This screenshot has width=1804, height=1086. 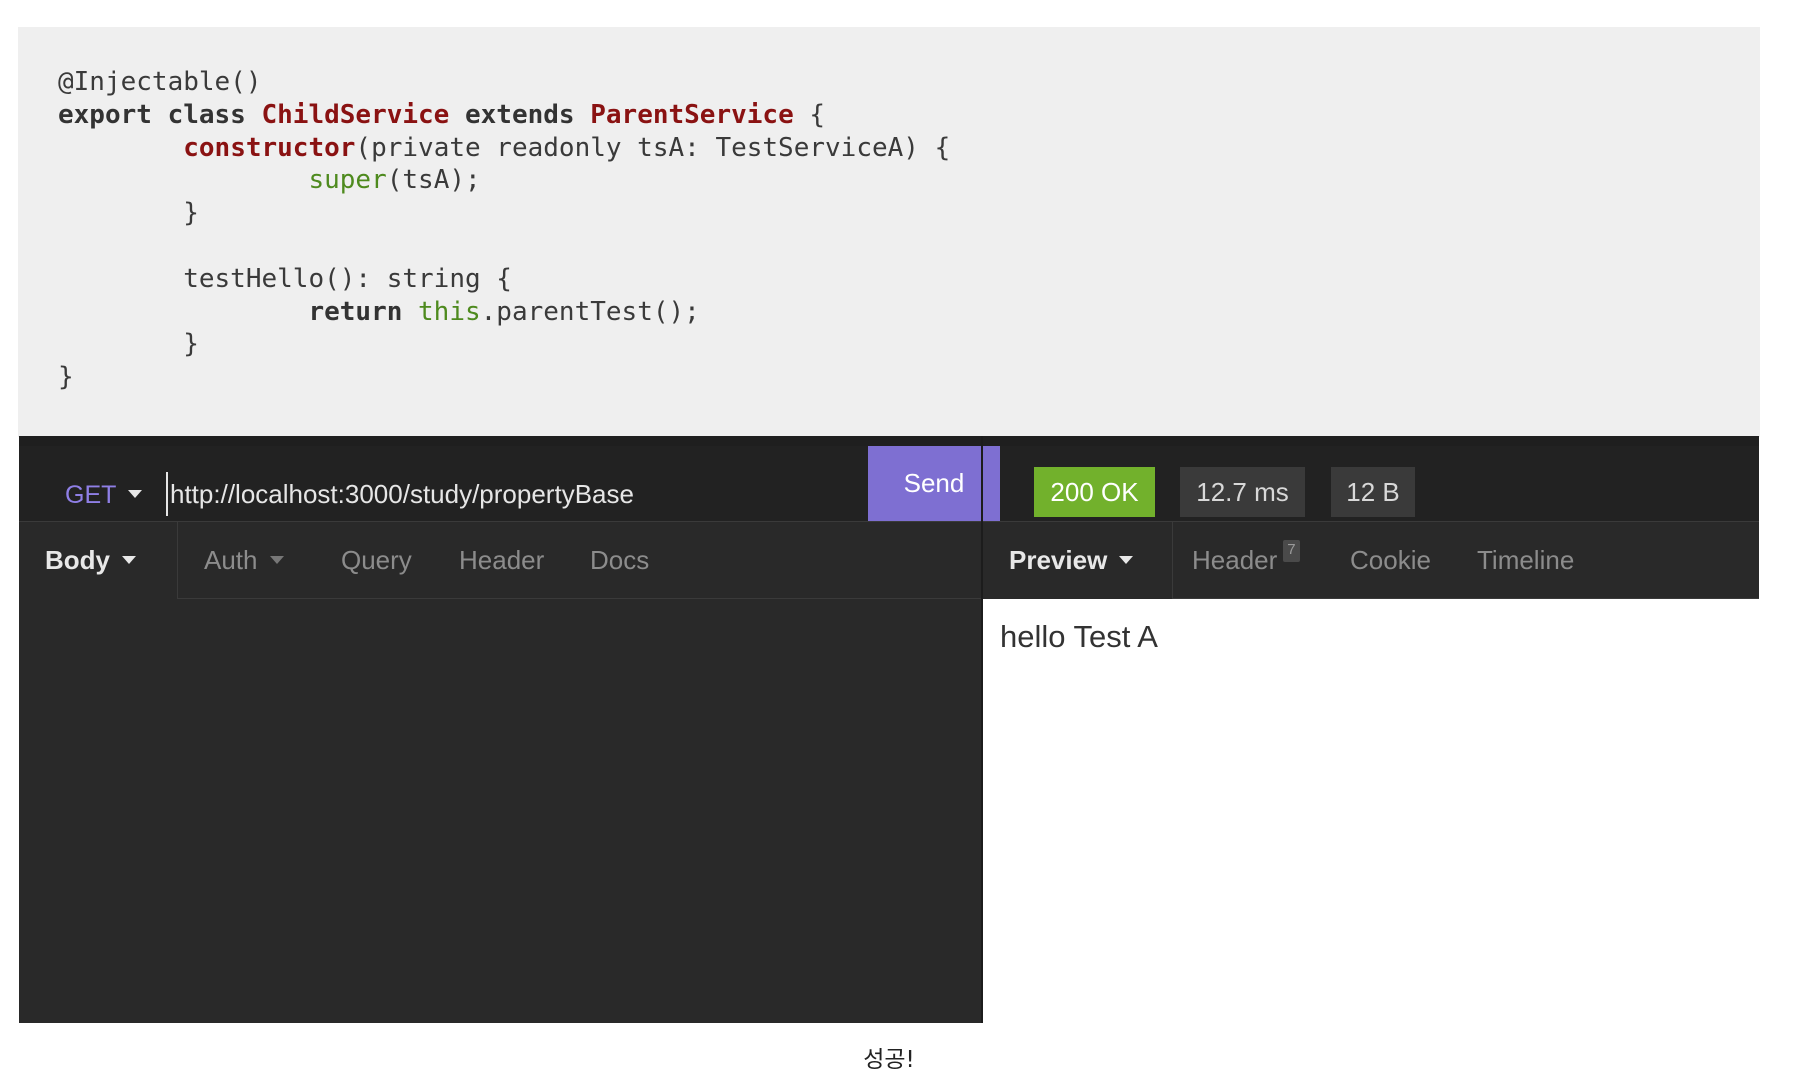 I want to click on response-body-text: hello Test A, so click(x=1079, y=636).